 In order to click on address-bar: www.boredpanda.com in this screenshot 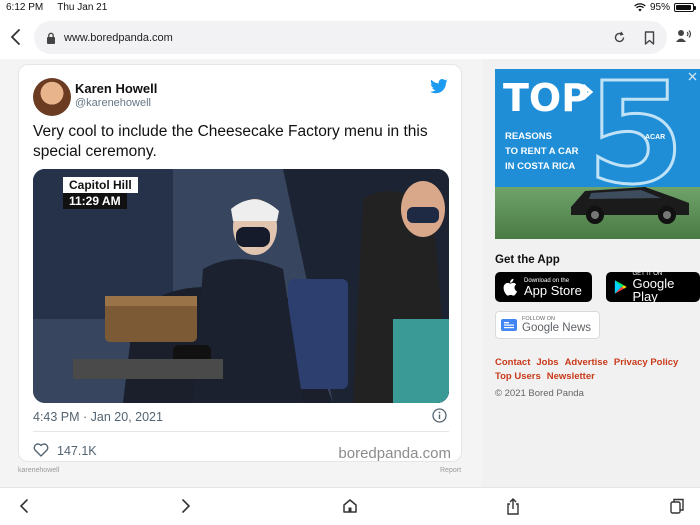, I will do `click(350, 37)`.